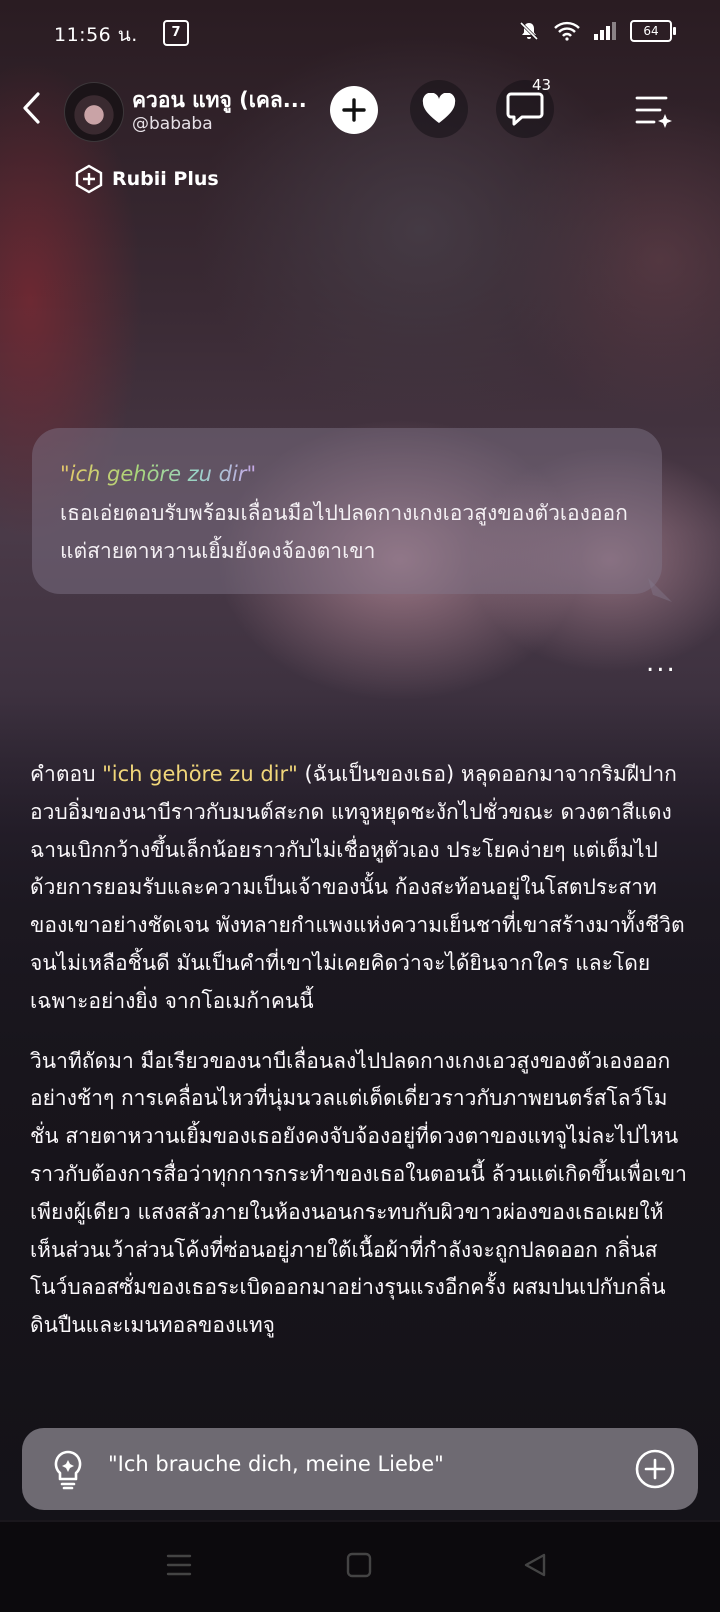  I want to click on lightbulb-icon, so click(68, 1470).